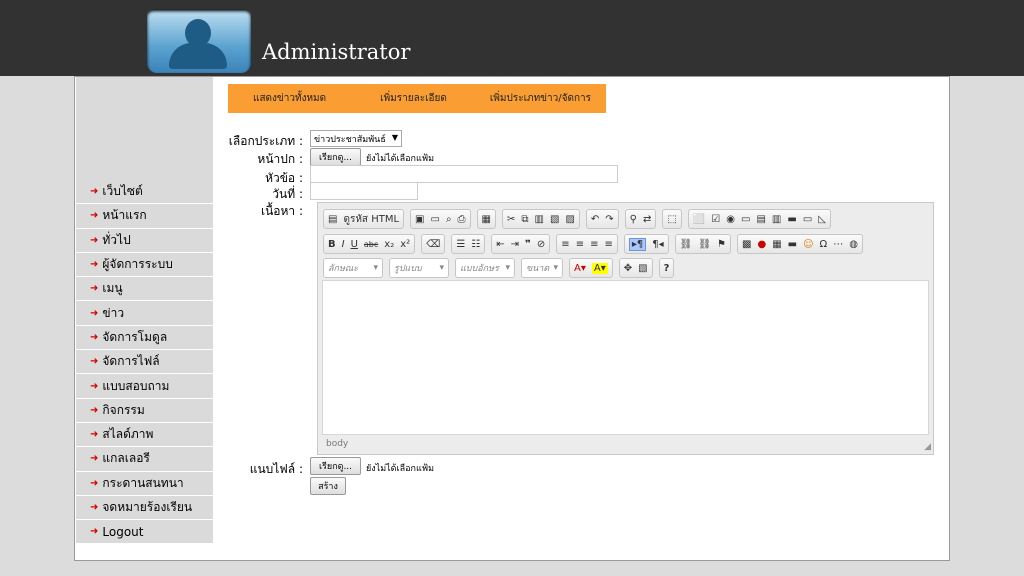  I want to click on page-break-icon: ⋯, so click(838, 244).